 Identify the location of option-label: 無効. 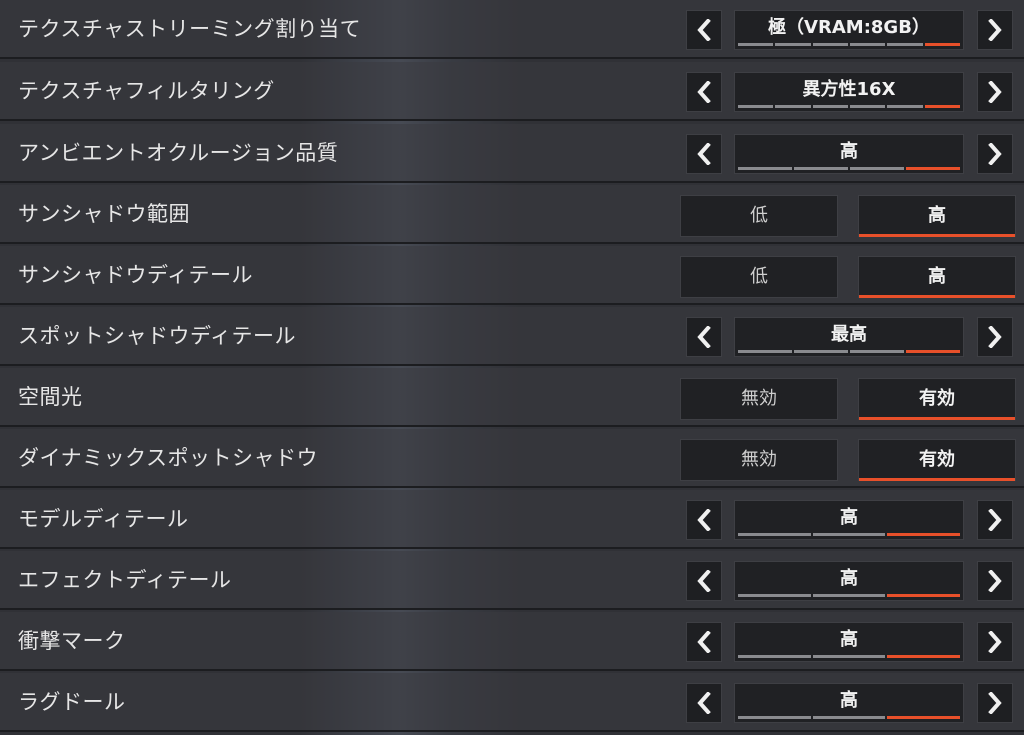
(759, 398).